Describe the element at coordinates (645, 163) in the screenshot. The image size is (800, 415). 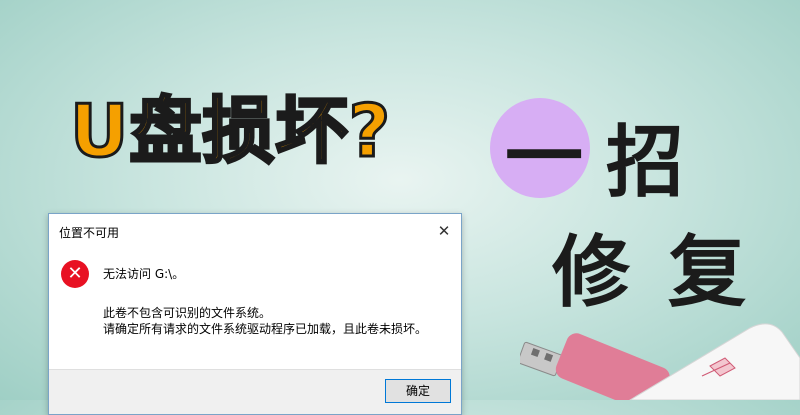
I see `slogan-char-zhao: 招` at that location.